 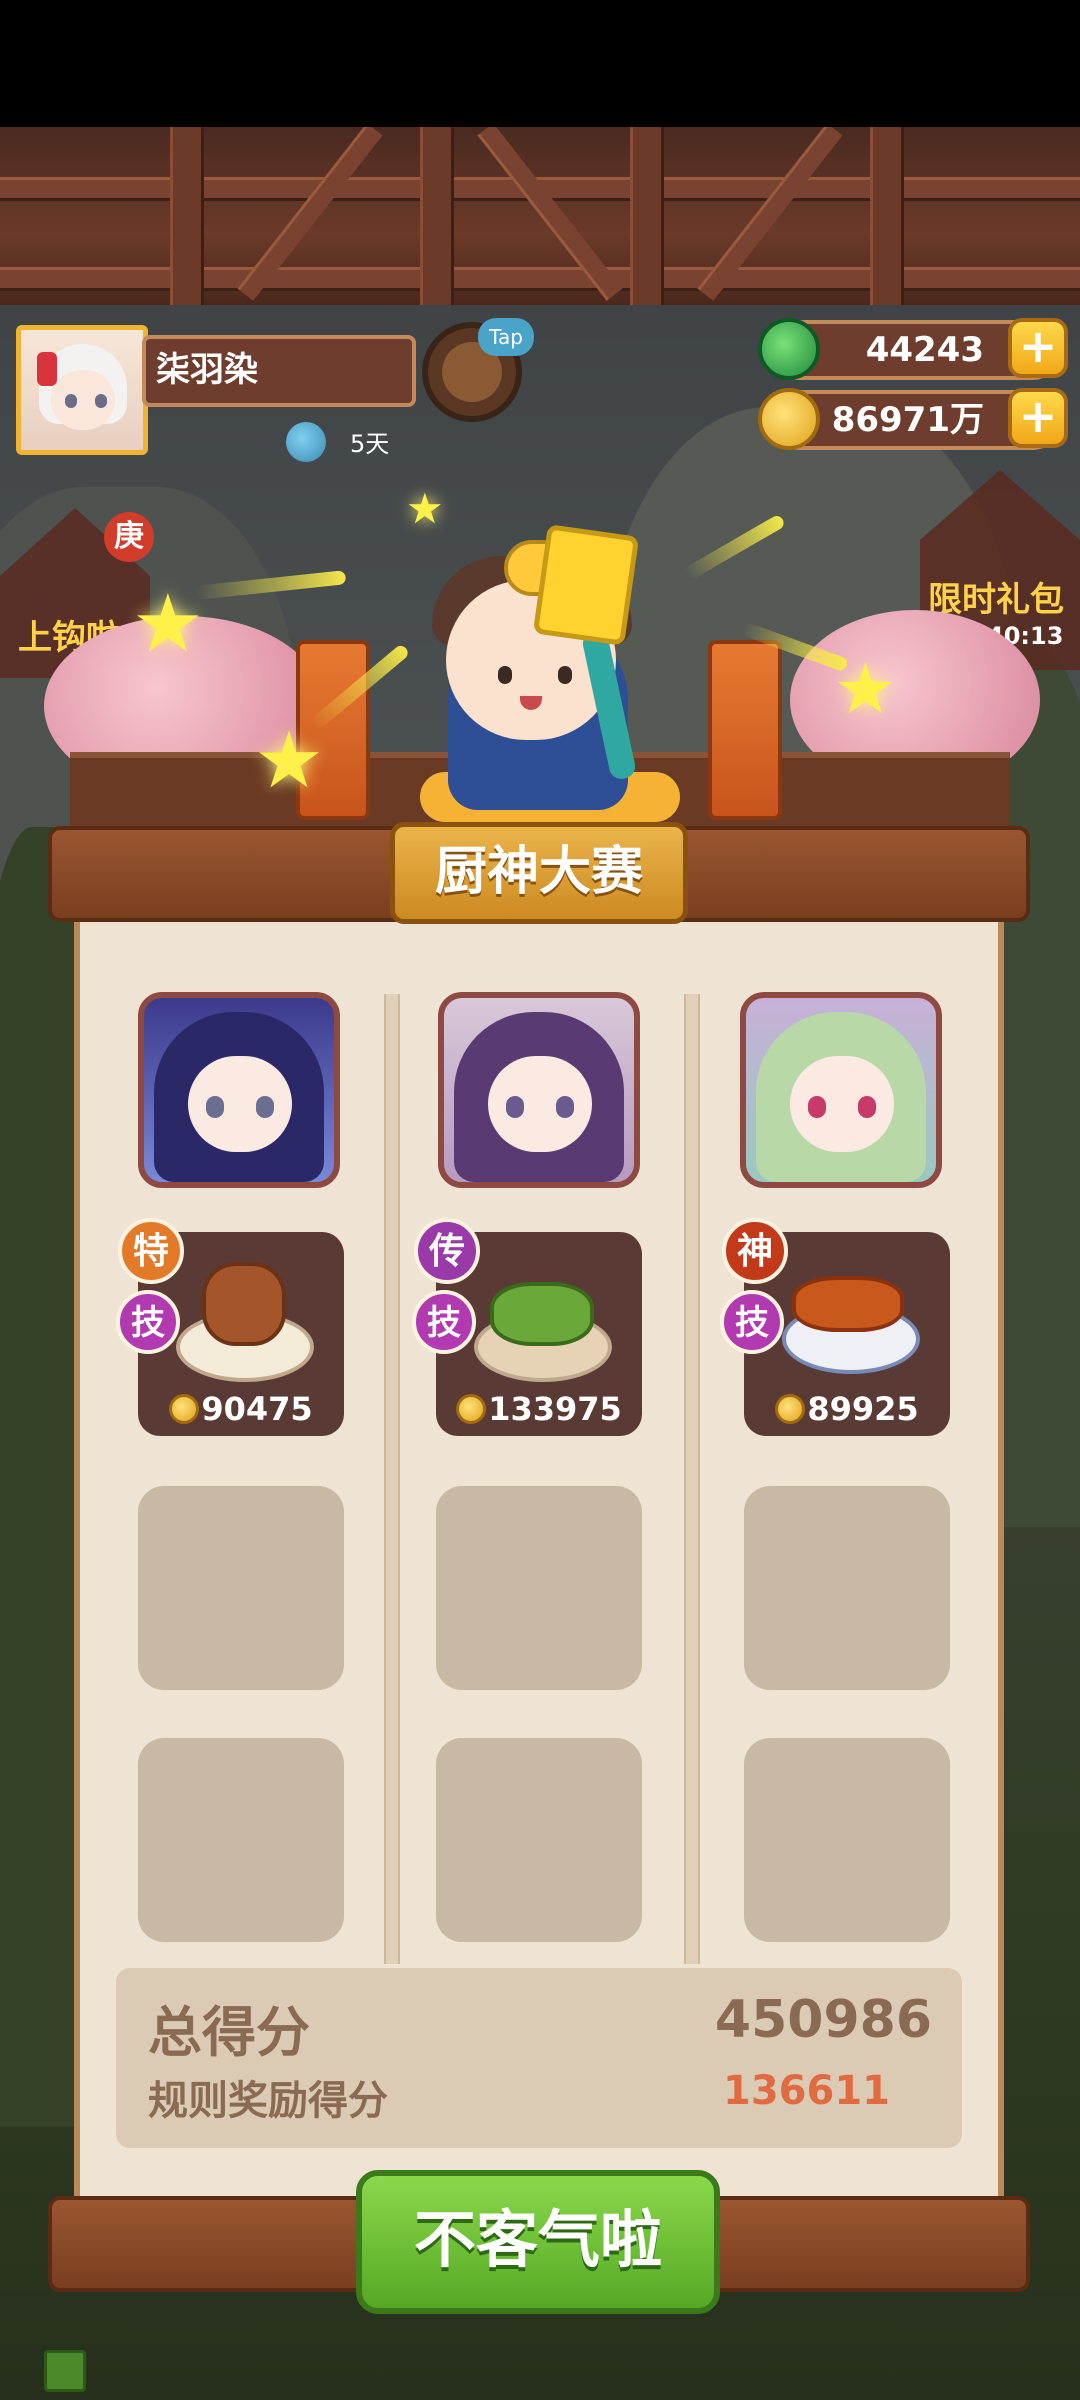 I want to click on price-value: 133975, so click(x=555, y=1409).